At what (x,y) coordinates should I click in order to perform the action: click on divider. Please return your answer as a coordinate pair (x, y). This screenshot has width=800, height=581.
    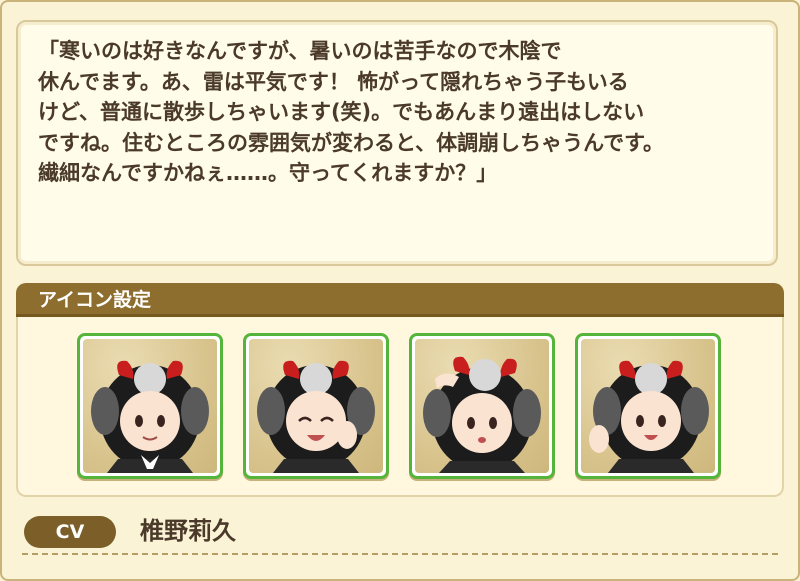
    Looking at the image, I should click on (400, 554).